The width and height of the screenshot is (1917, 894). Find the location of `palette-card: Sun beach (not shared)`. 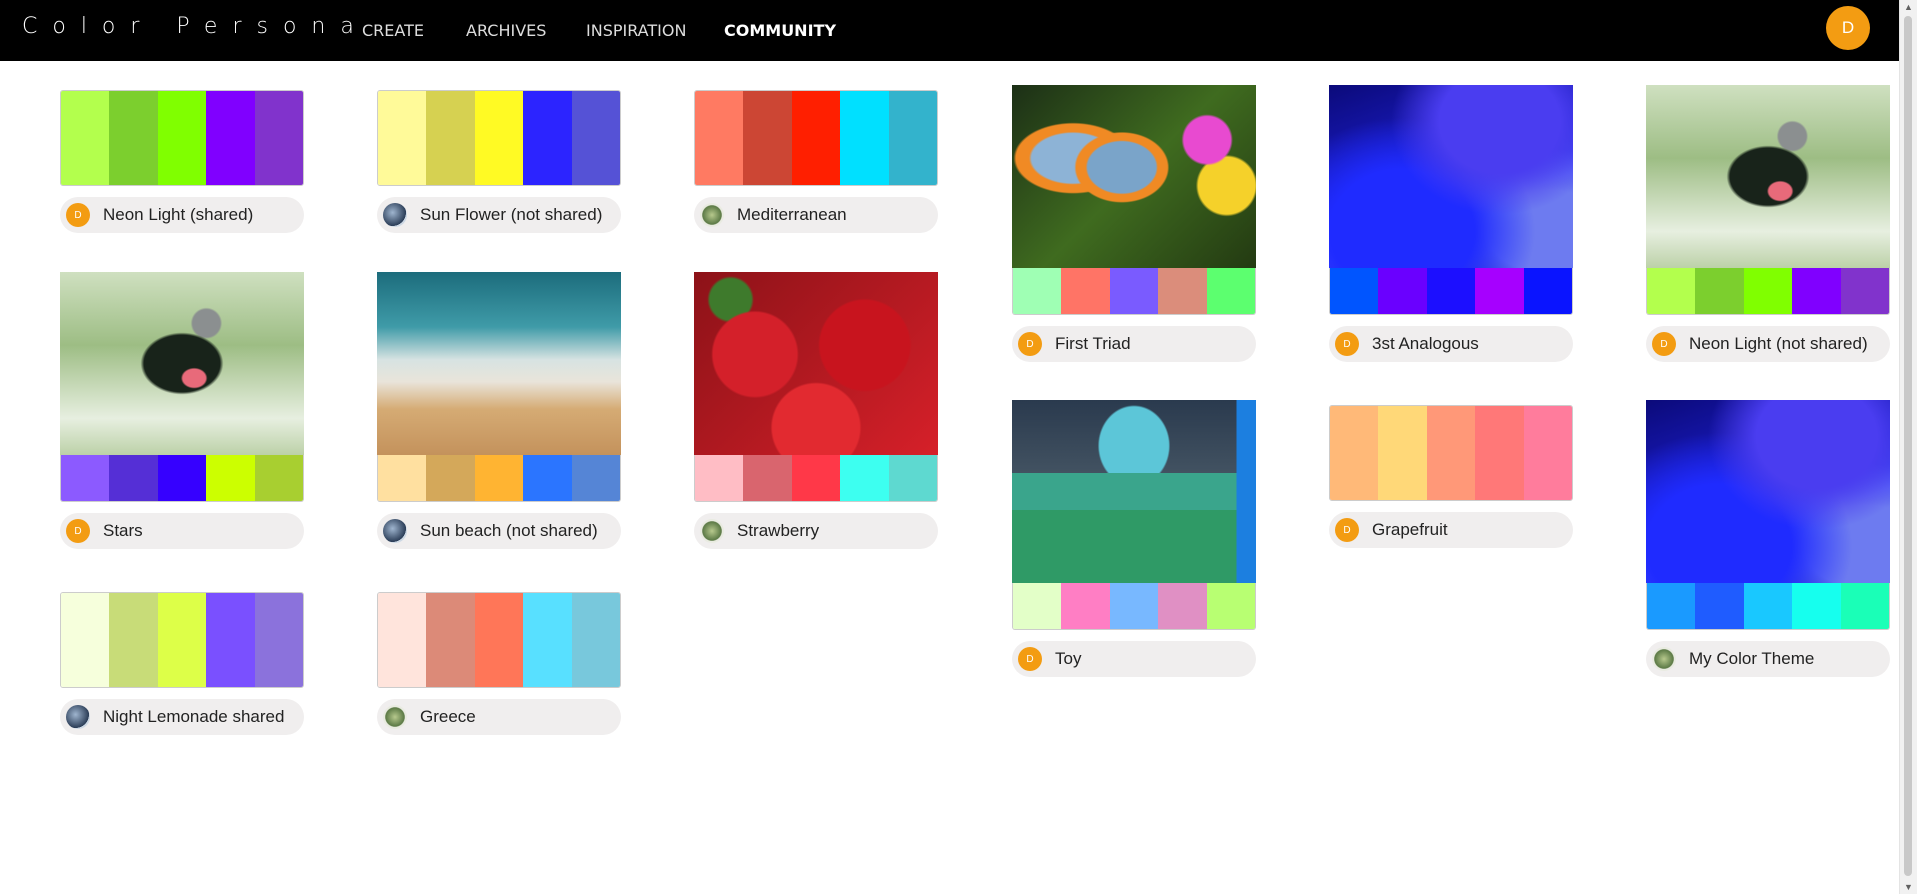

palette-card: Sun beach (not shared) is located at coordinates (499, 410).